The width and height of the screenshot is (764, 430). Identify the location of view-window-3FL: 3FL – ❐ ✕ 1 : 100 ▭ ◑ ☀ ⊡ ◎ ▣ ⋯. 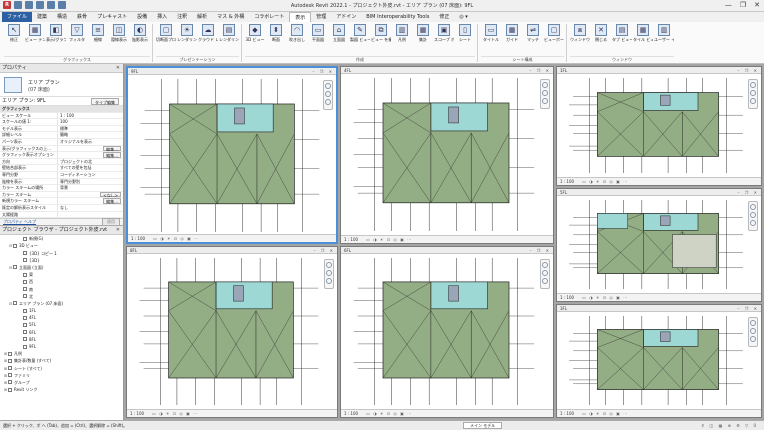
(659, 361).